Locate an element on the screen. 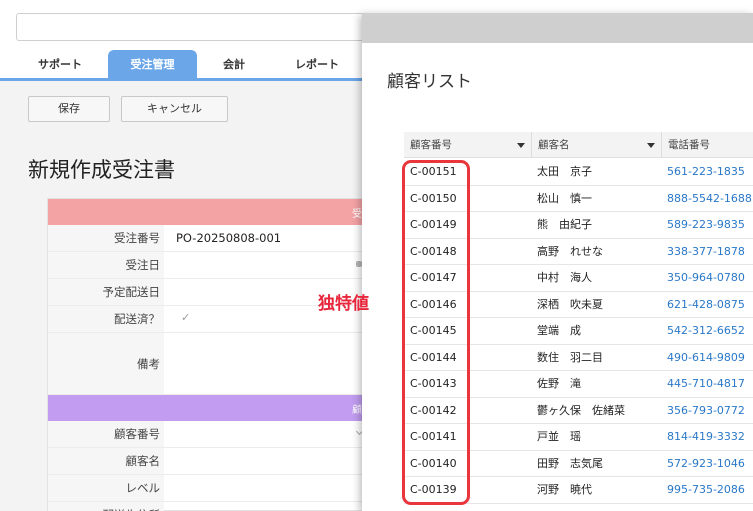 The height and width of the screenshot is (511, 753). phone-link: 995-735-2086 is located at coordinates (706, 490).